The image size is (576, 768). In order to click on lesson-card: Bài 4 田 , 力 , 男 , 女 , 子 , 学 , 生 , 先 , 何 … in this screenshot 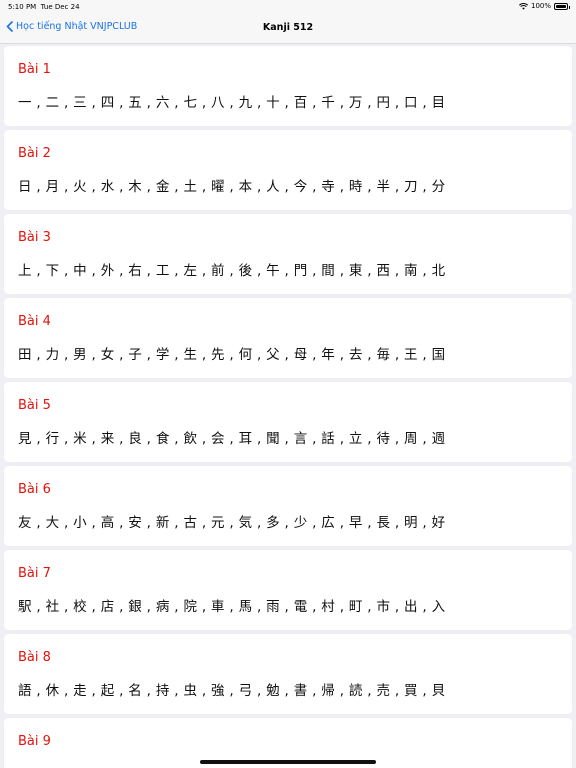, I will do `click(288, 338)`.